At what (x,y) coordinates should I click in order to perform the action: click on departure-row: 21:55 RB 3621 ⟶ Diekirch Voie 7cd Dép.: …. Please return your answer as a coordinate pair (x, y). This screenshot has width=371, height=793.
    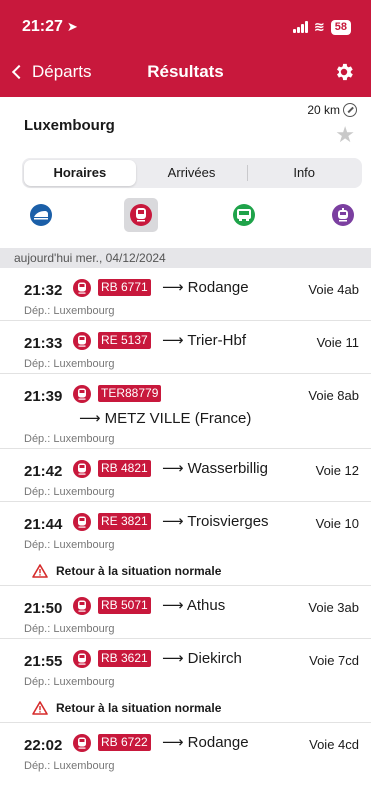
    Looking at the image, I should click on (185, 681).